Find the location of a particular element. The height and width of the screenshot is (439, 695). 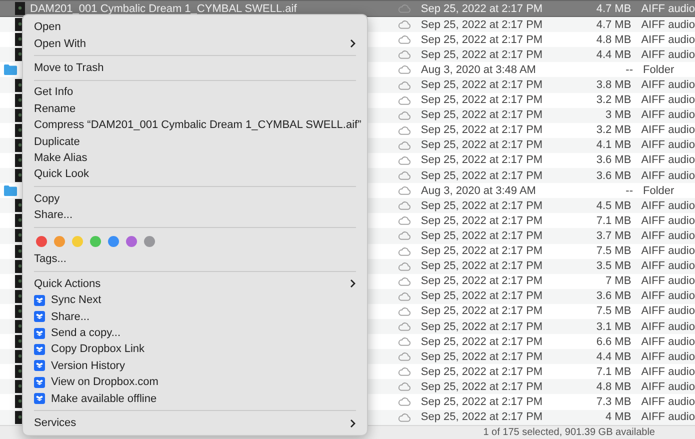

file-size: 6.6 MB is located at coordinates (613, 342).